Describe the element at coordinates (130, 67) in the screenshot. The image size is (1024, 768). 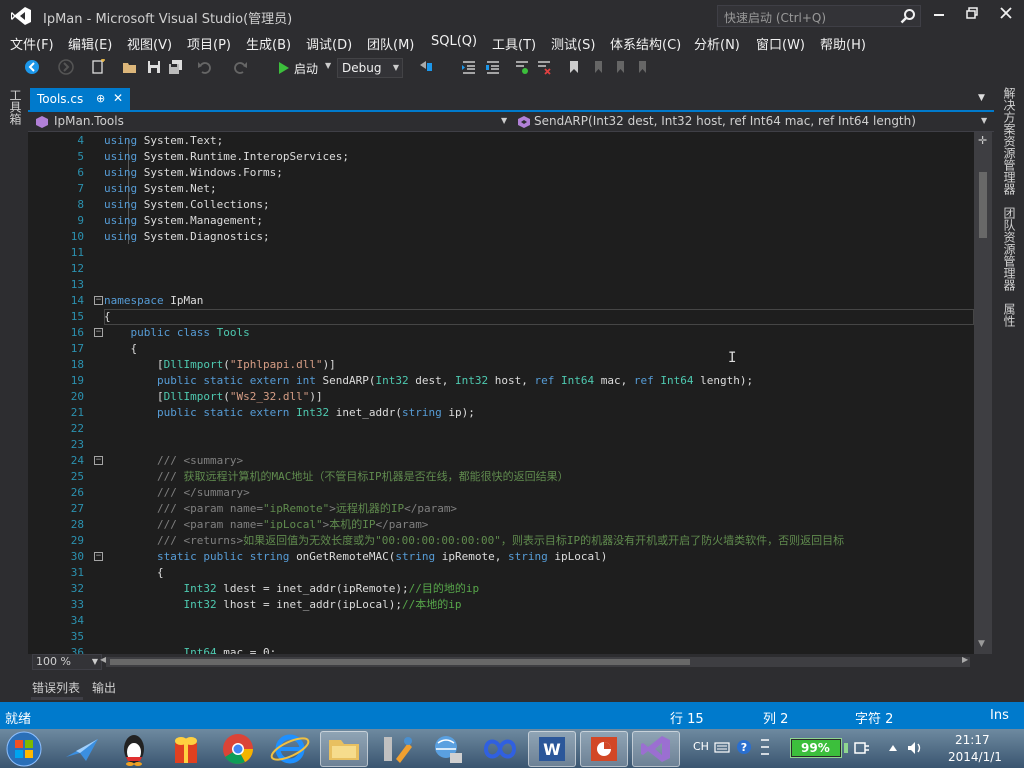
I see `open-file-icon` at that location.